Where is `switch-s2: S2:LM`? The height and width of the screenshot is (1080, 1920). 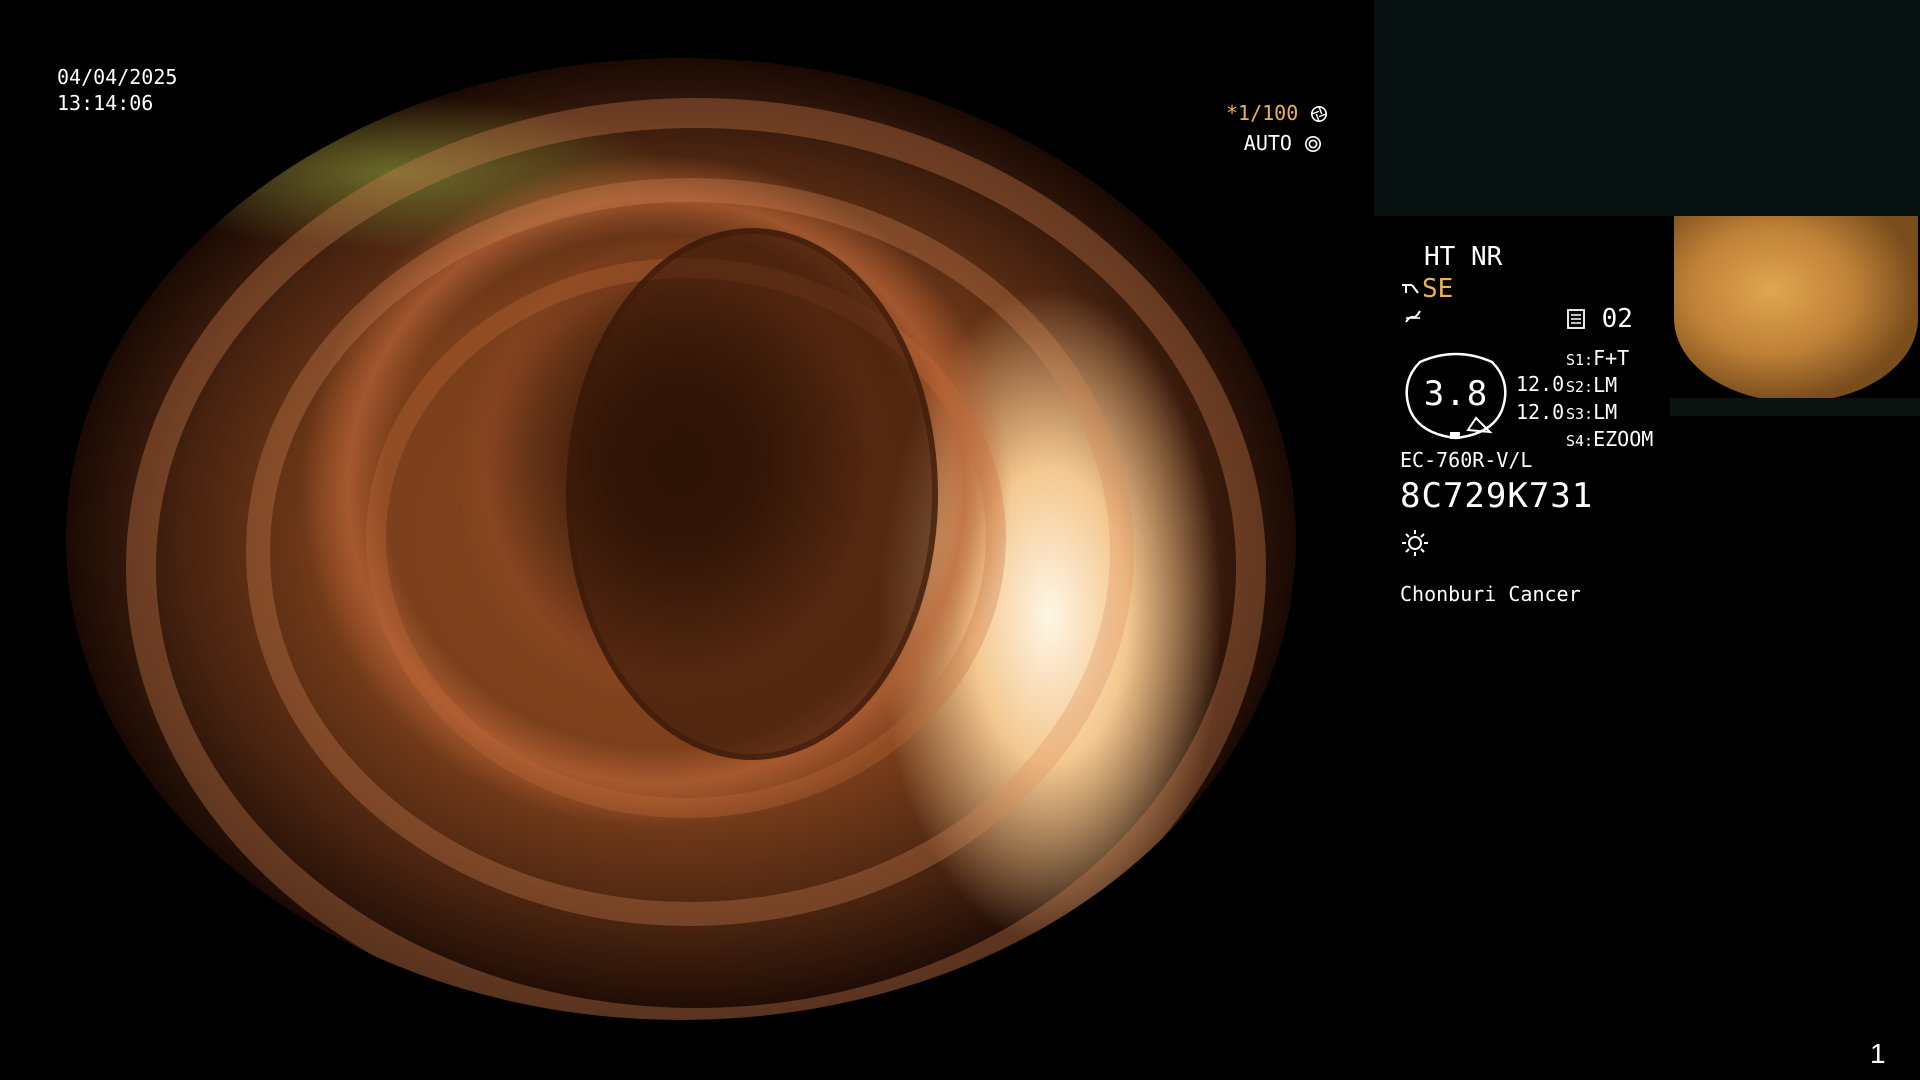 switch-s2: S2:LM is located at coordinates (1592, 385).